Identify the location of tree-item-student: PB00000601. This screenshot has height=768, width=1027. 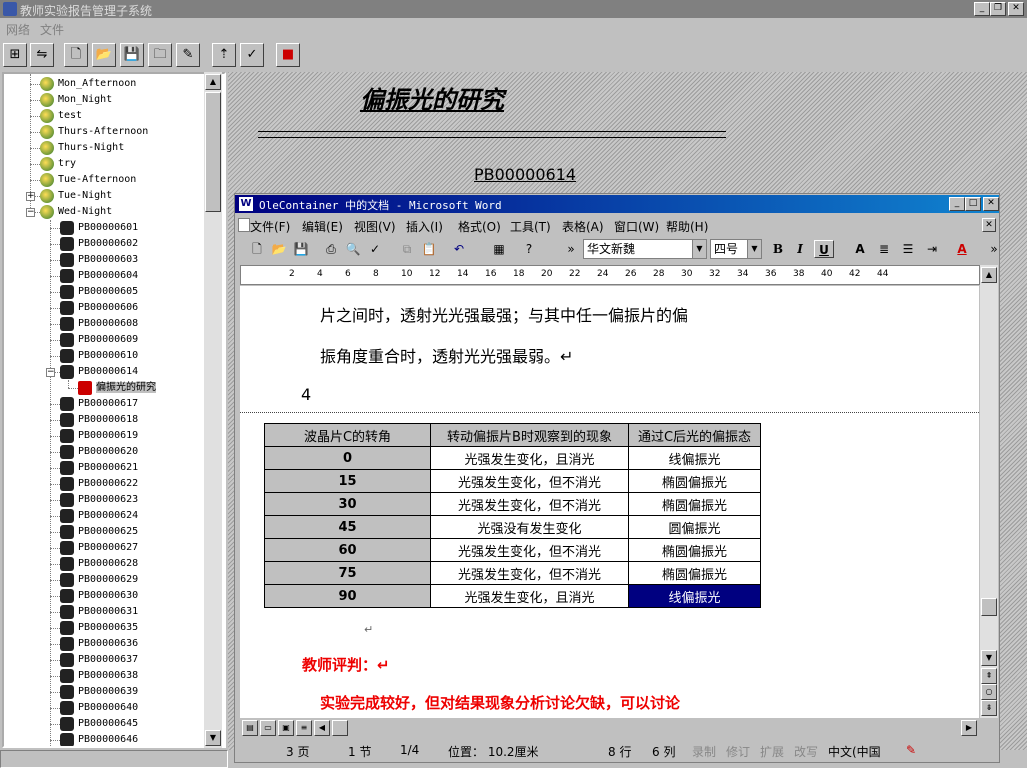
(99, 228).